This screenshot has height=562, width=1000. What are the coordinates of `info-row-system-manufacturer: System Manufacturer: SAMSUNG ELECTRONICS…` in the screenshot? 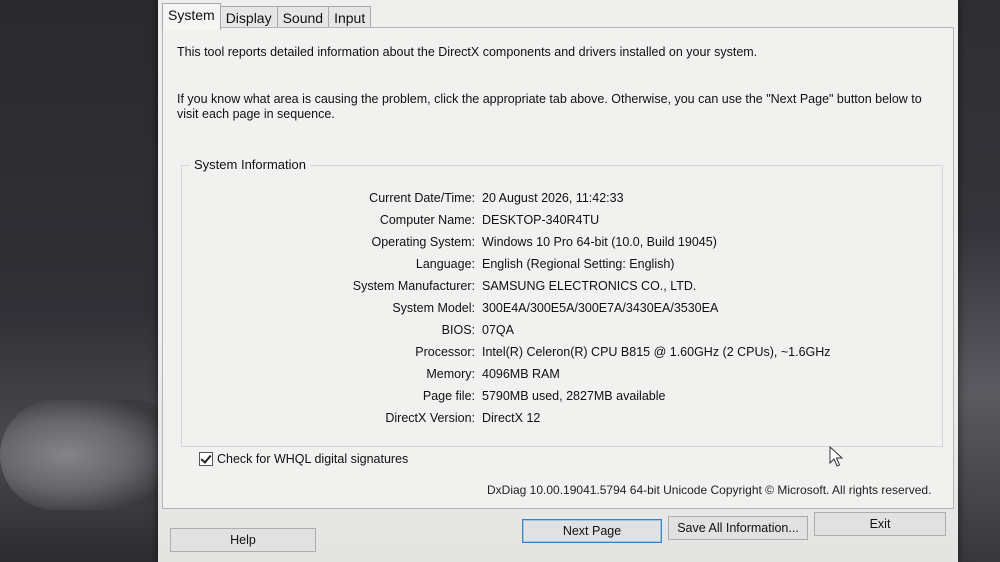 It's located at (562, 289).